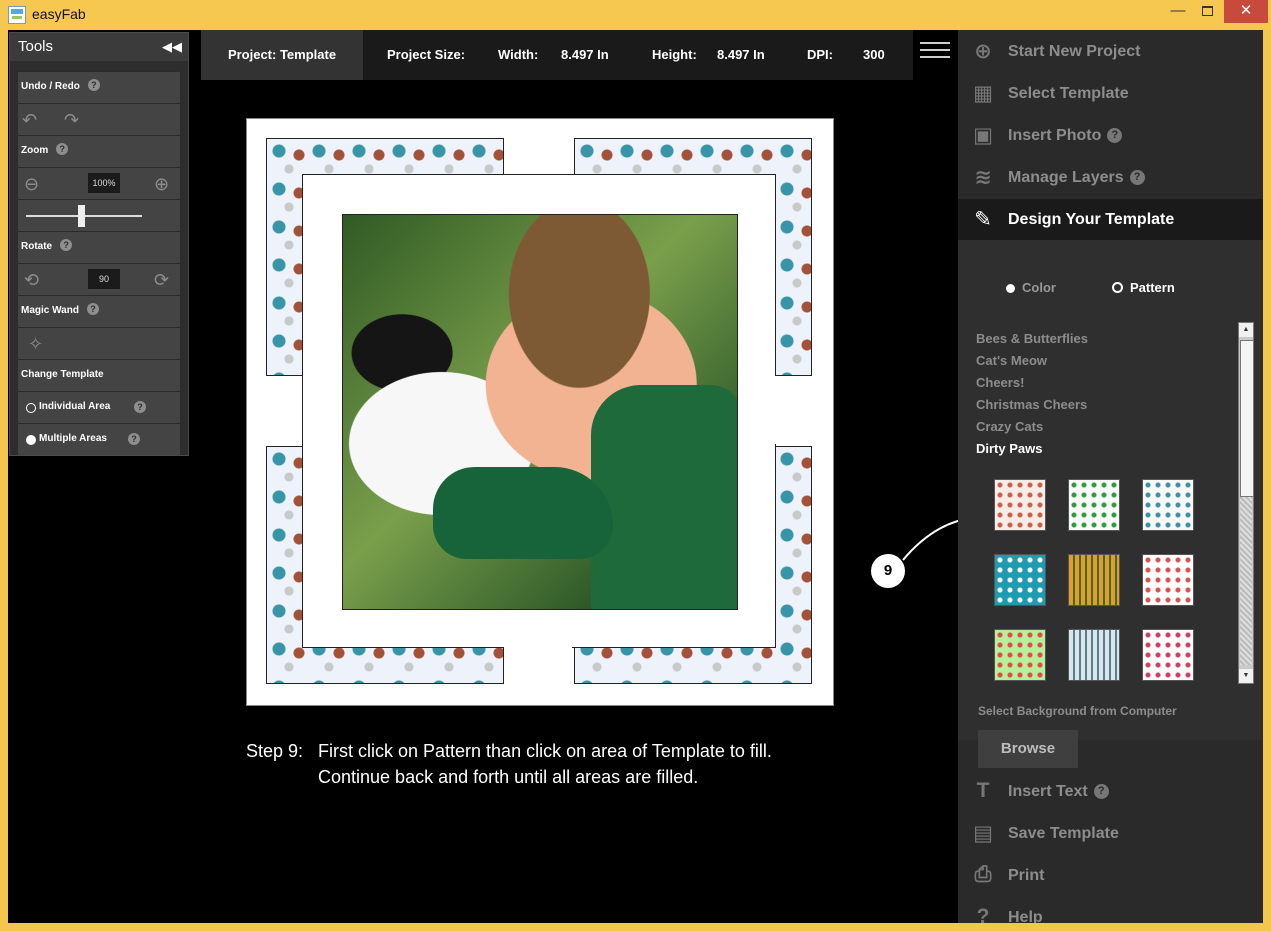 This screenshot has height=931, width=1271. I want to click on individual-area-option: Individual Area ?, so click(99, 407).